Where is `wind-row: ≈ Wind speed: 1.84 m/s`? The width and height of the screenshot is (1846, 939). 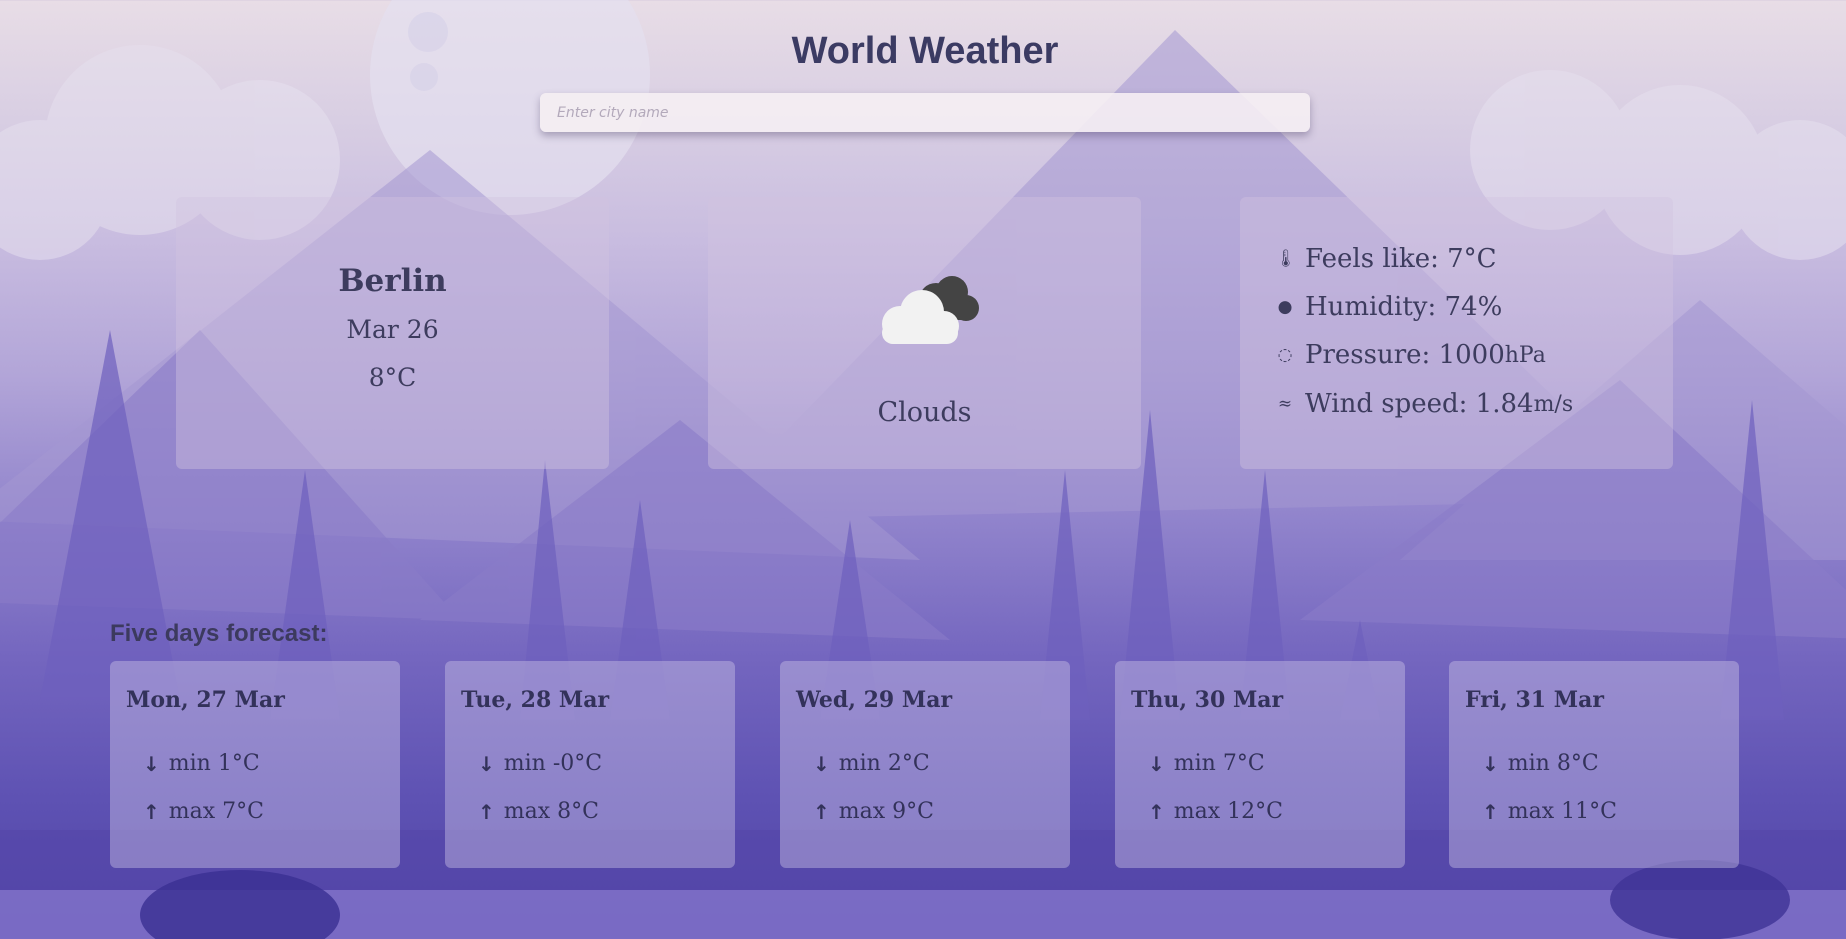
wind-row: ≈ Wind speed: 1.84 m/s is located at coordinates (1424, 404).